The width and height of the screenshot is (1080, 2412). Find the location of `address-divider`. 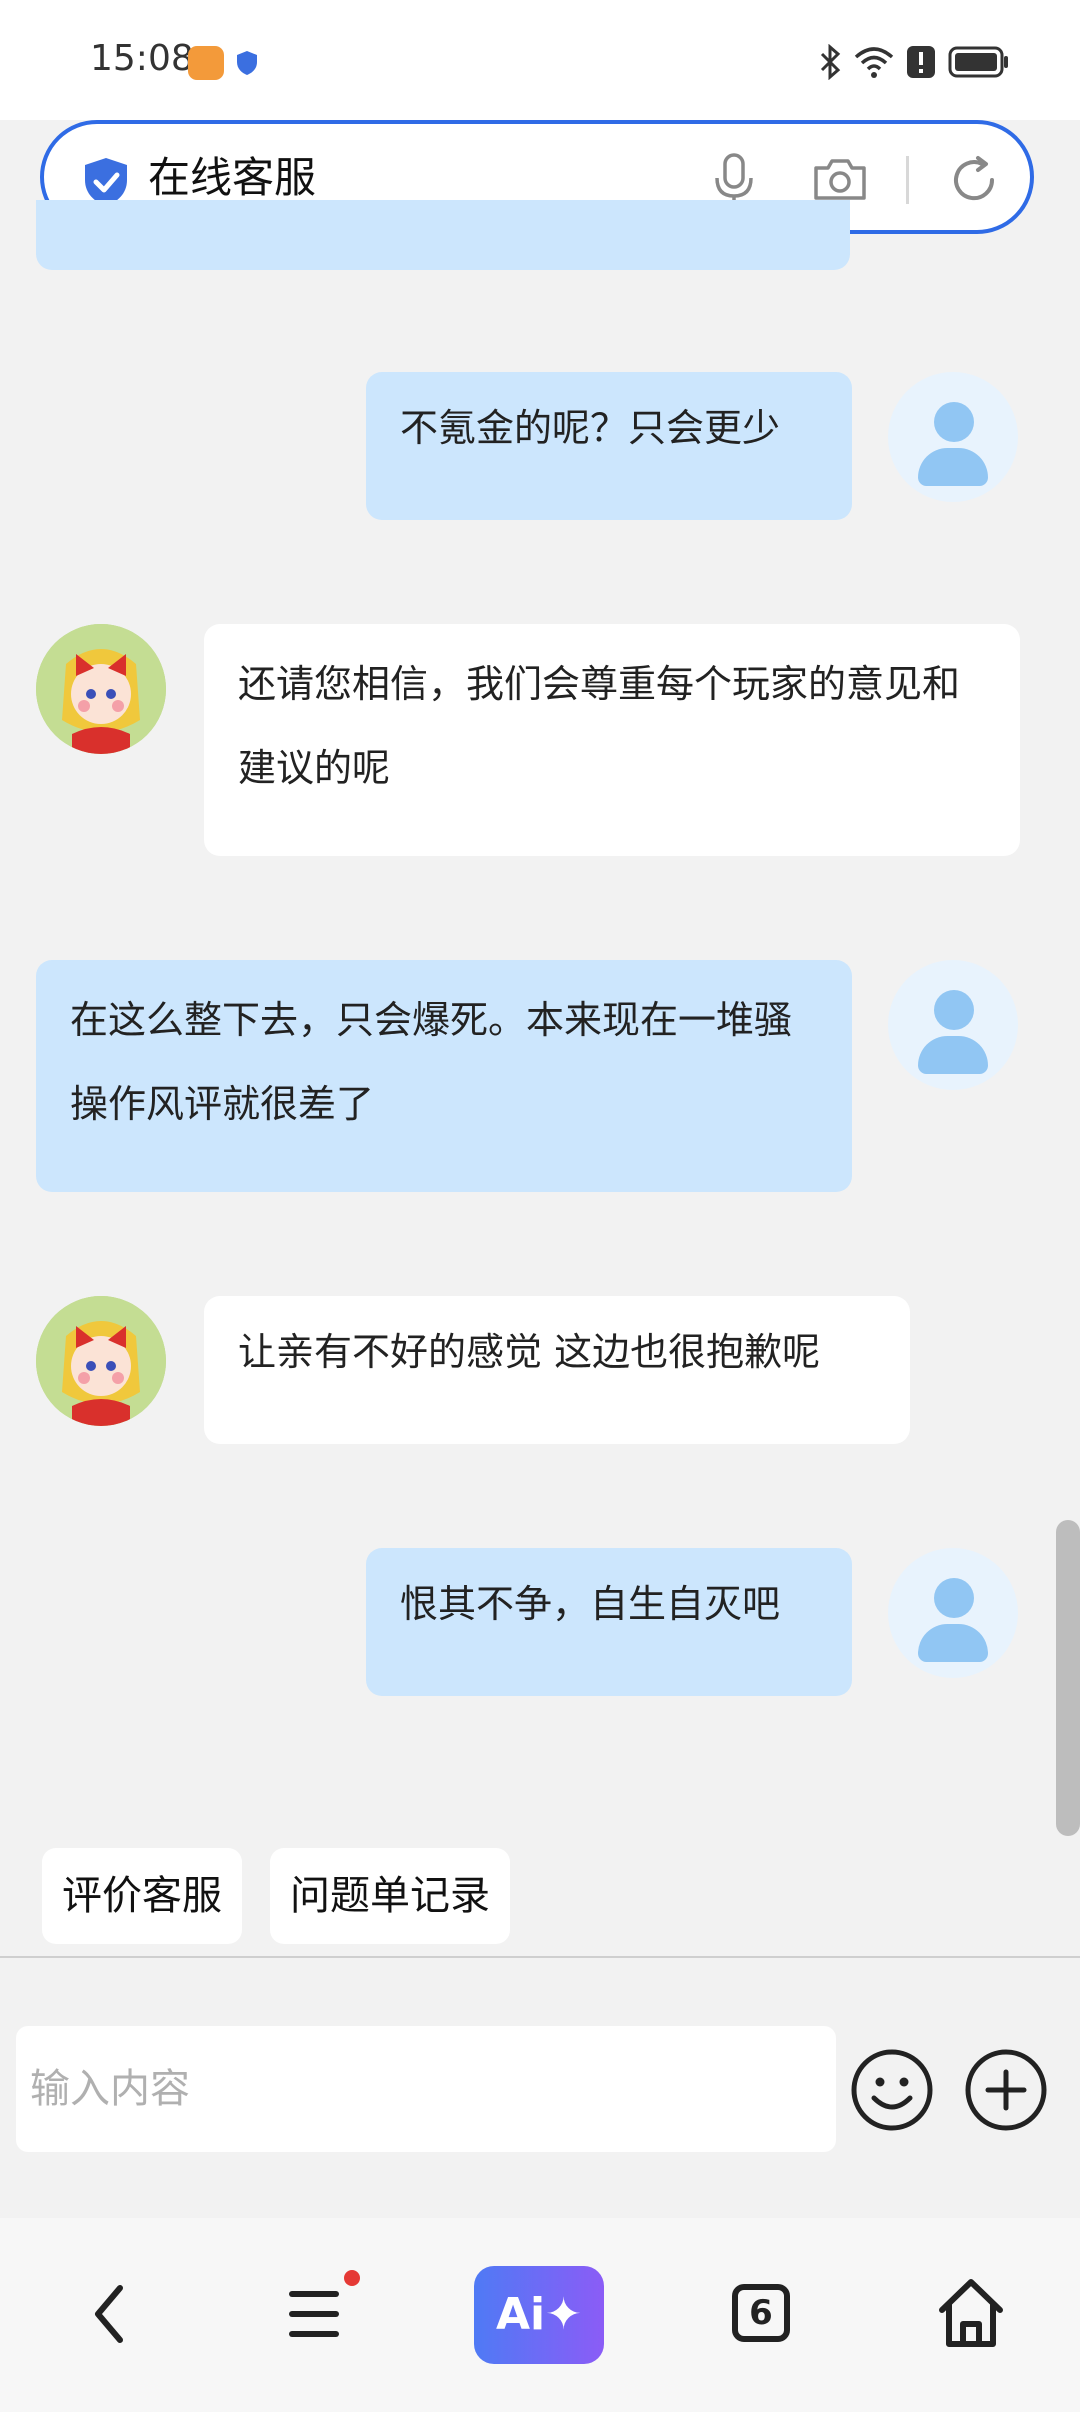

address-divider is located at coordinates (907, 180).